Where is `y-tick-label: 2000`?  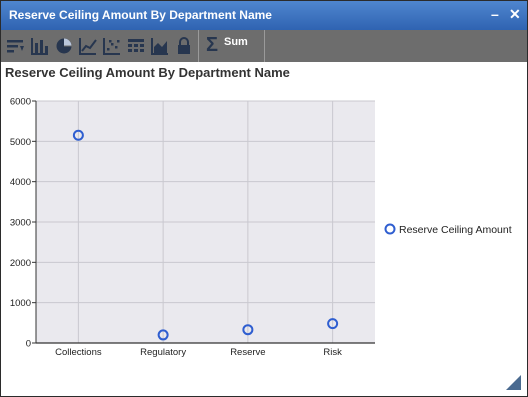
y-tick-label: 2000 is located at coordinates (20, 263).